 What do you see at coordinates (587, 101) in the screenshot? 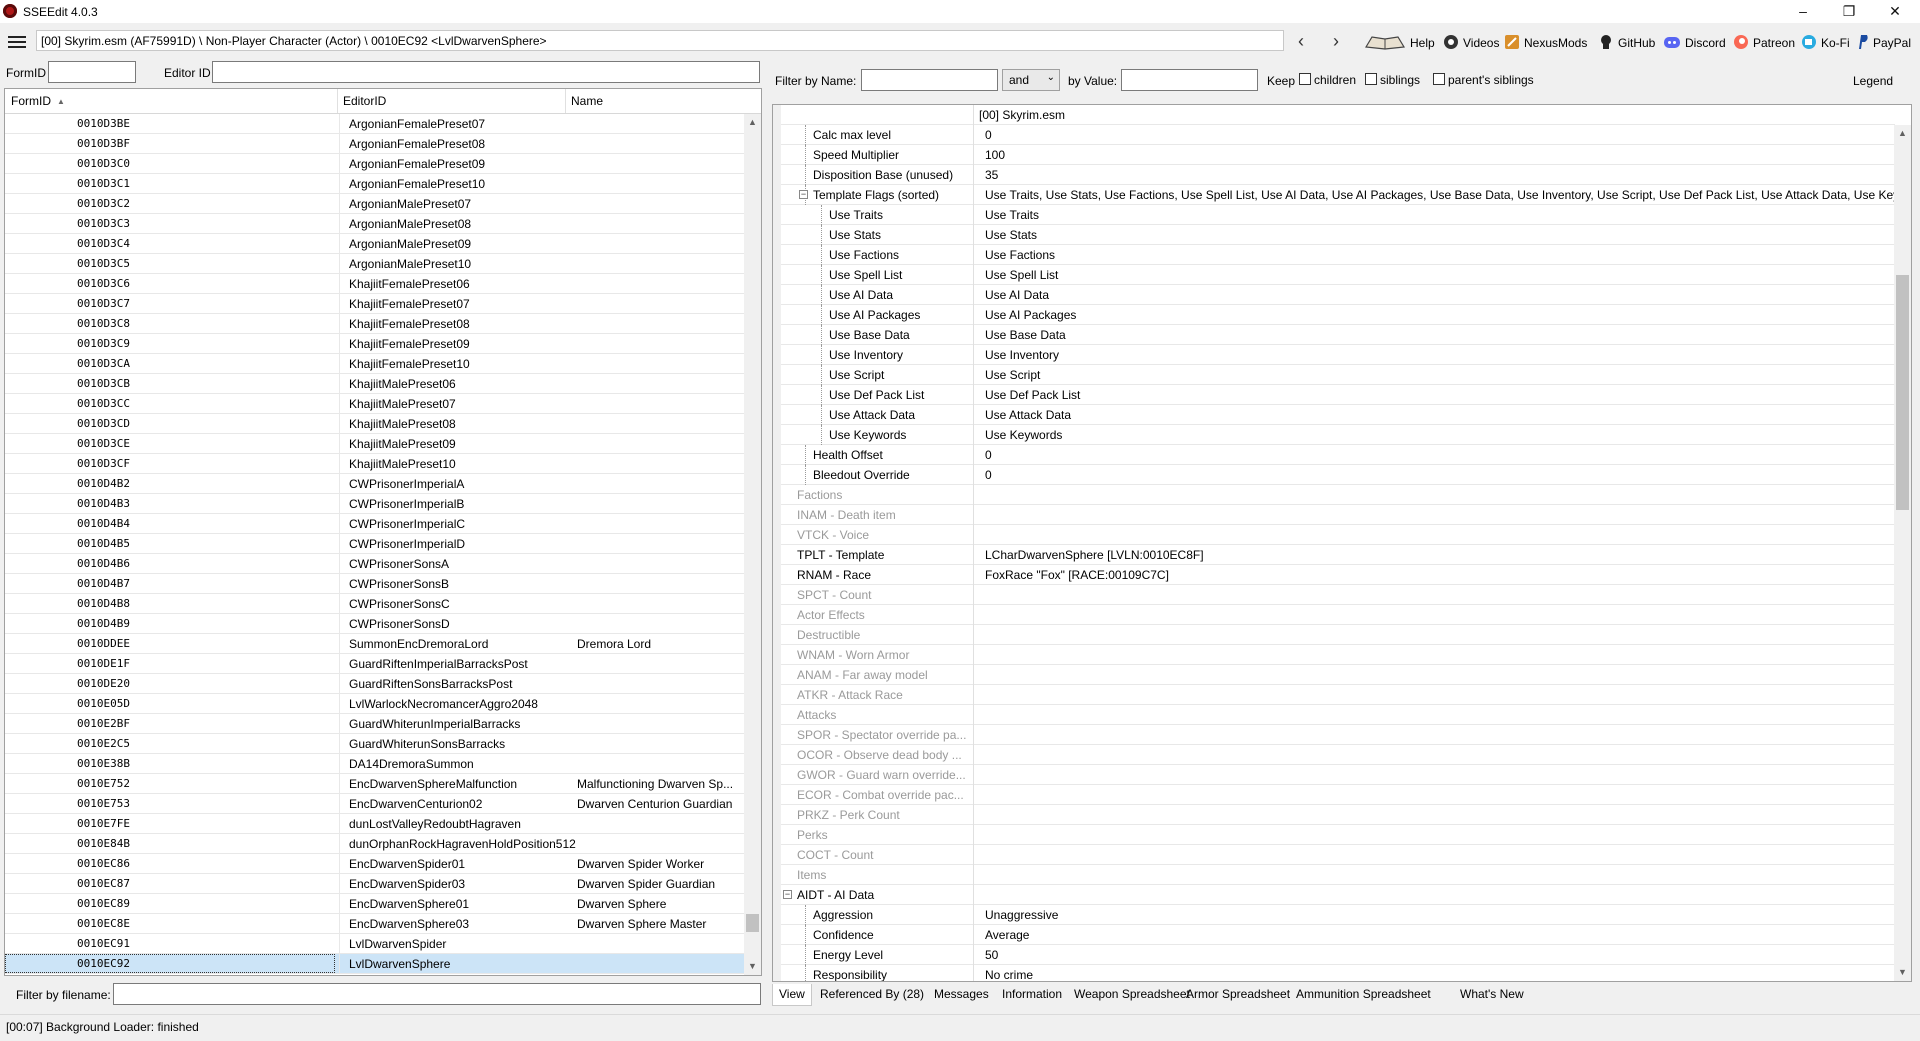
I see `column-name: Name` at bounding box center [587, 101].